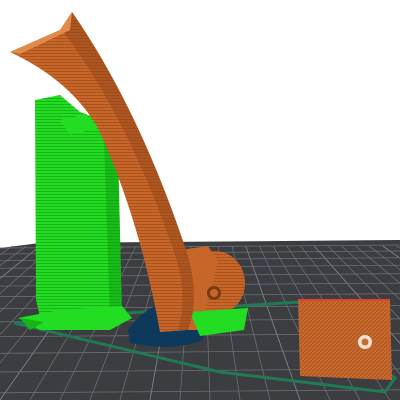 This screenshot has height=400, width=400. What do you see at coordinates (345, 339) in the screenshot?
I see `flat-plate-part` at bounding box center [345, 339].